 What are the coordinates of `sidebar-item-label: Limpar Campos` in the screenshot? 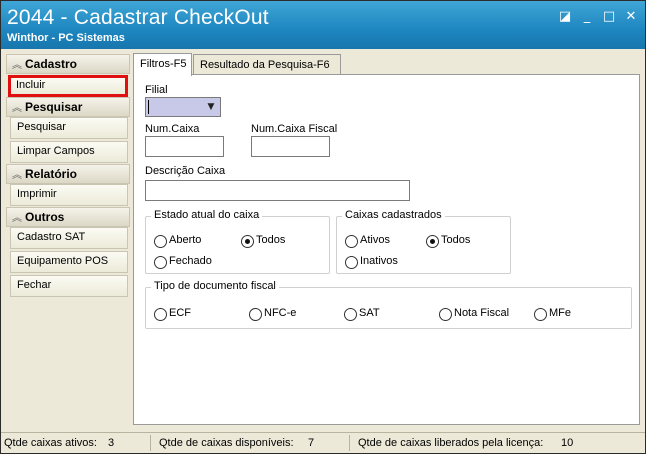 It's located at (56, 151).